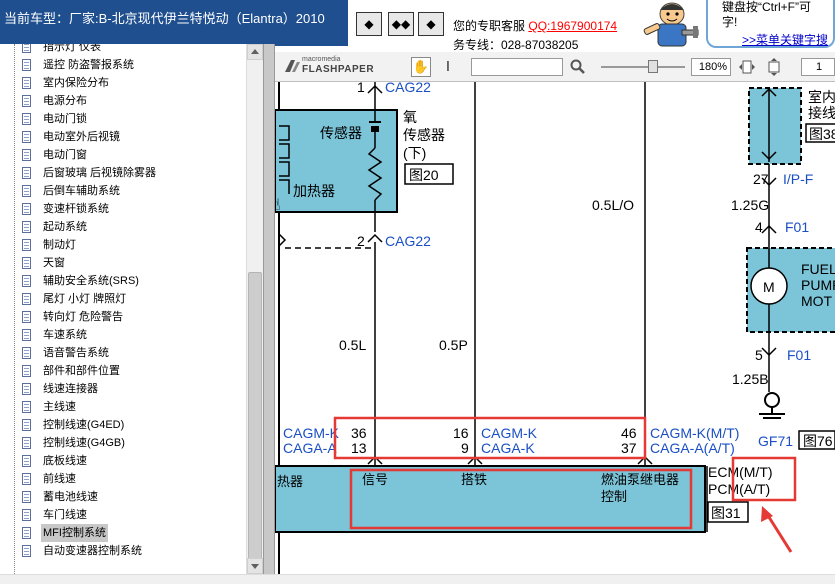 The image size is (835, 584). What do you see at coordinates (81, 371) in the screenshot?
I see `tree-item-label: 部件和部件位置` at bounding box center [81, 371].